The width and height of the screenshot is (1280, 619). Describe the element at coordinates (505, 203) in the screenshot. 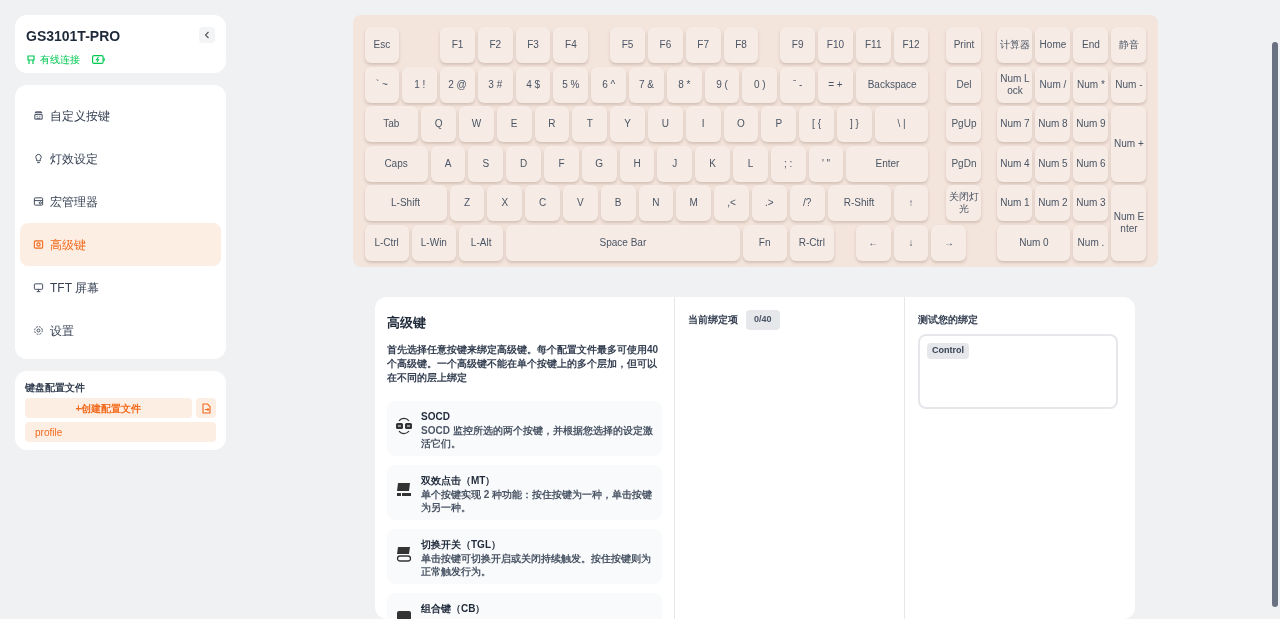

I see `keyboard-key: X` at that location.